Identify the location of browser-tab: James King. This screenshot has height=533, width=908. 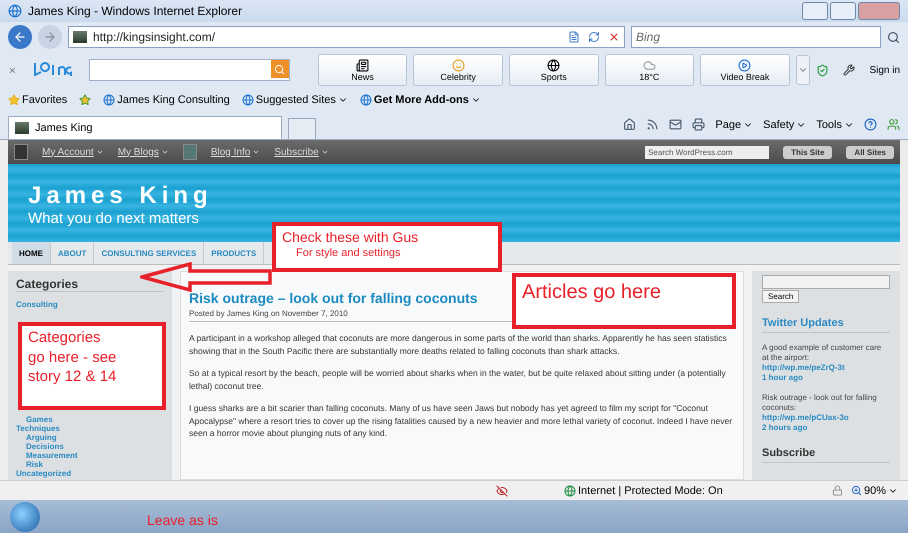
(145, 127).